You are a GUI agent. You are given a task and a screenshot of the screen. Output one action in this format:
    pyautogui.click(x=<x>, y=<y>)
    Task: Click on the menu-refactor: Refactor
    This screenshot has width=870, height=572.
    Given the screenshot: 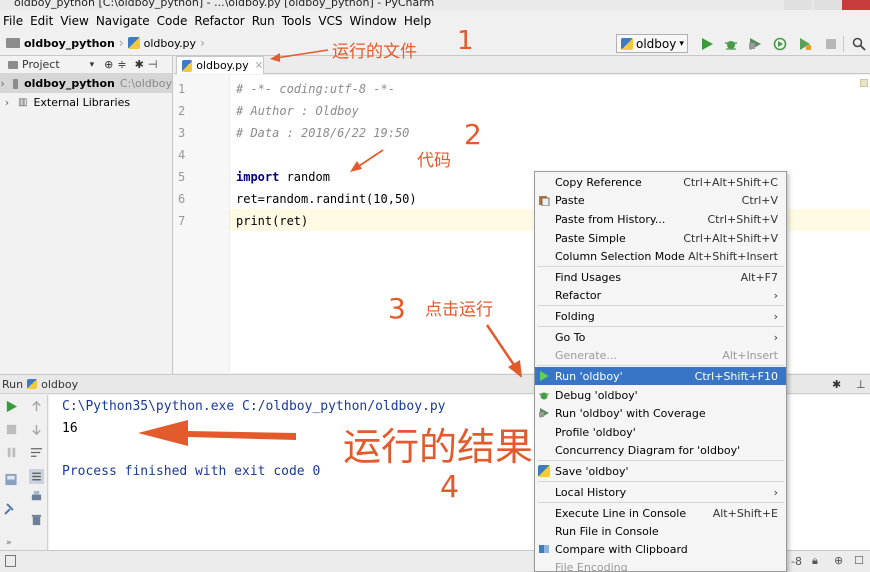 What is the action you would take?
    pyautogui.click(x=219, y=22)
    